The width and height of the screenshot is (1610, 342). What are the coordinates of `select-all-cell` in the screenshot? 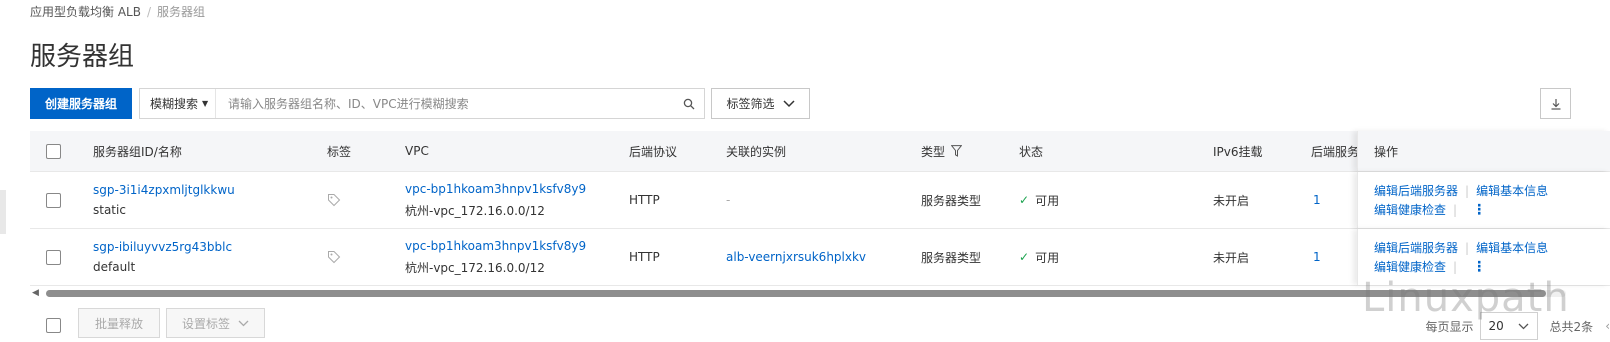 It's located at (53, 151).